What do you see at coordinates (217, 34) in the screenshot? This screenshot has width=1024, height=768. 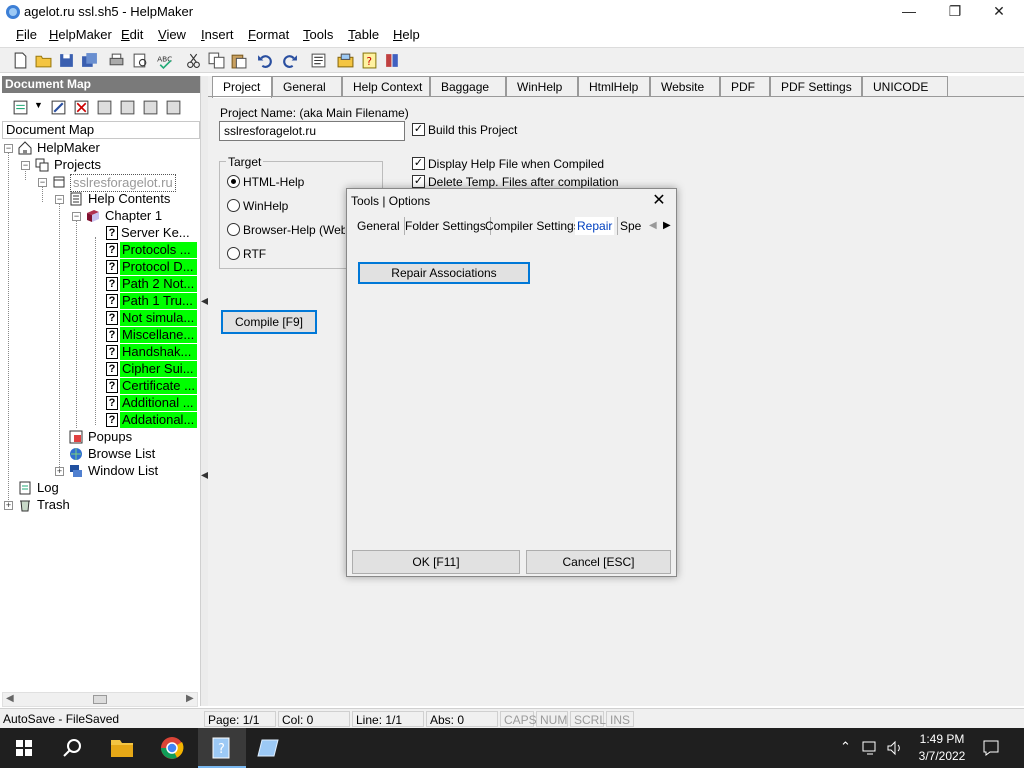 I see `menu-insert: Insert` at bounding box center [217, 34].